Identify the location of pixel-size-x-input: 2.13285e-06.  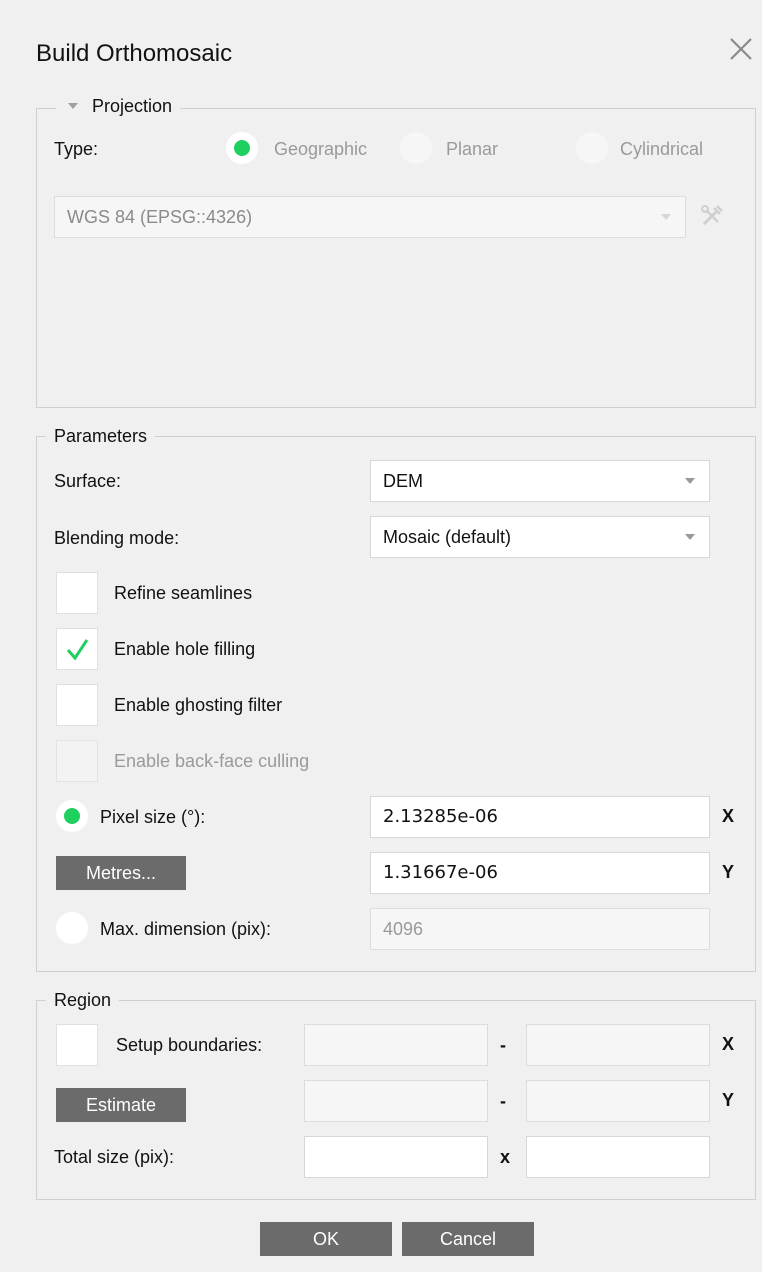
(540, 817).